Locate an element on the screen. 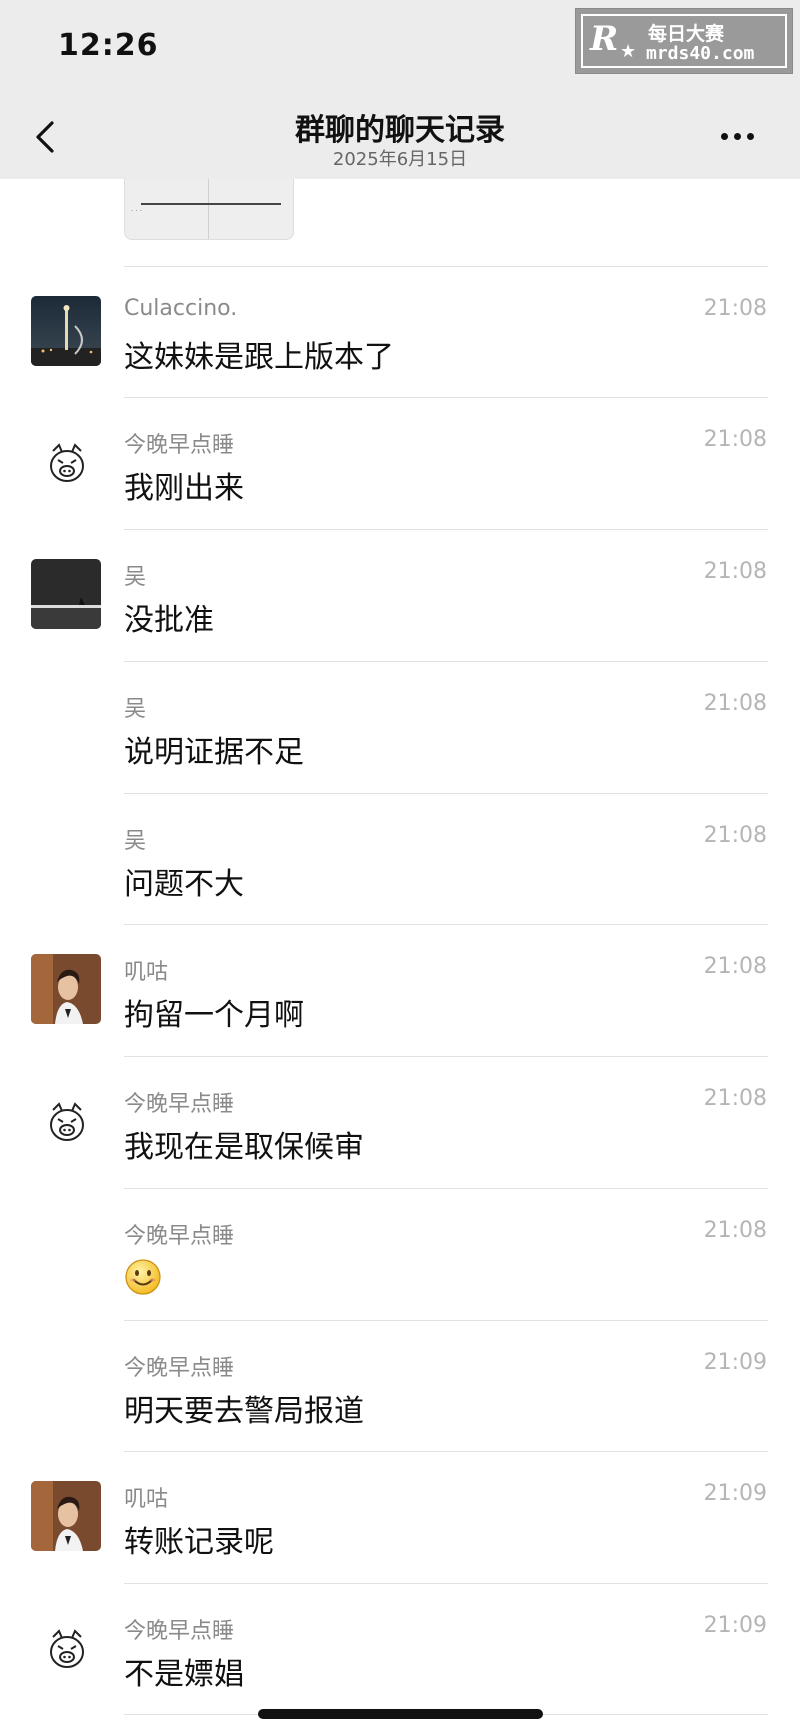  message-text: 拘留一个月啊 is located at coordinates (214, 1015).